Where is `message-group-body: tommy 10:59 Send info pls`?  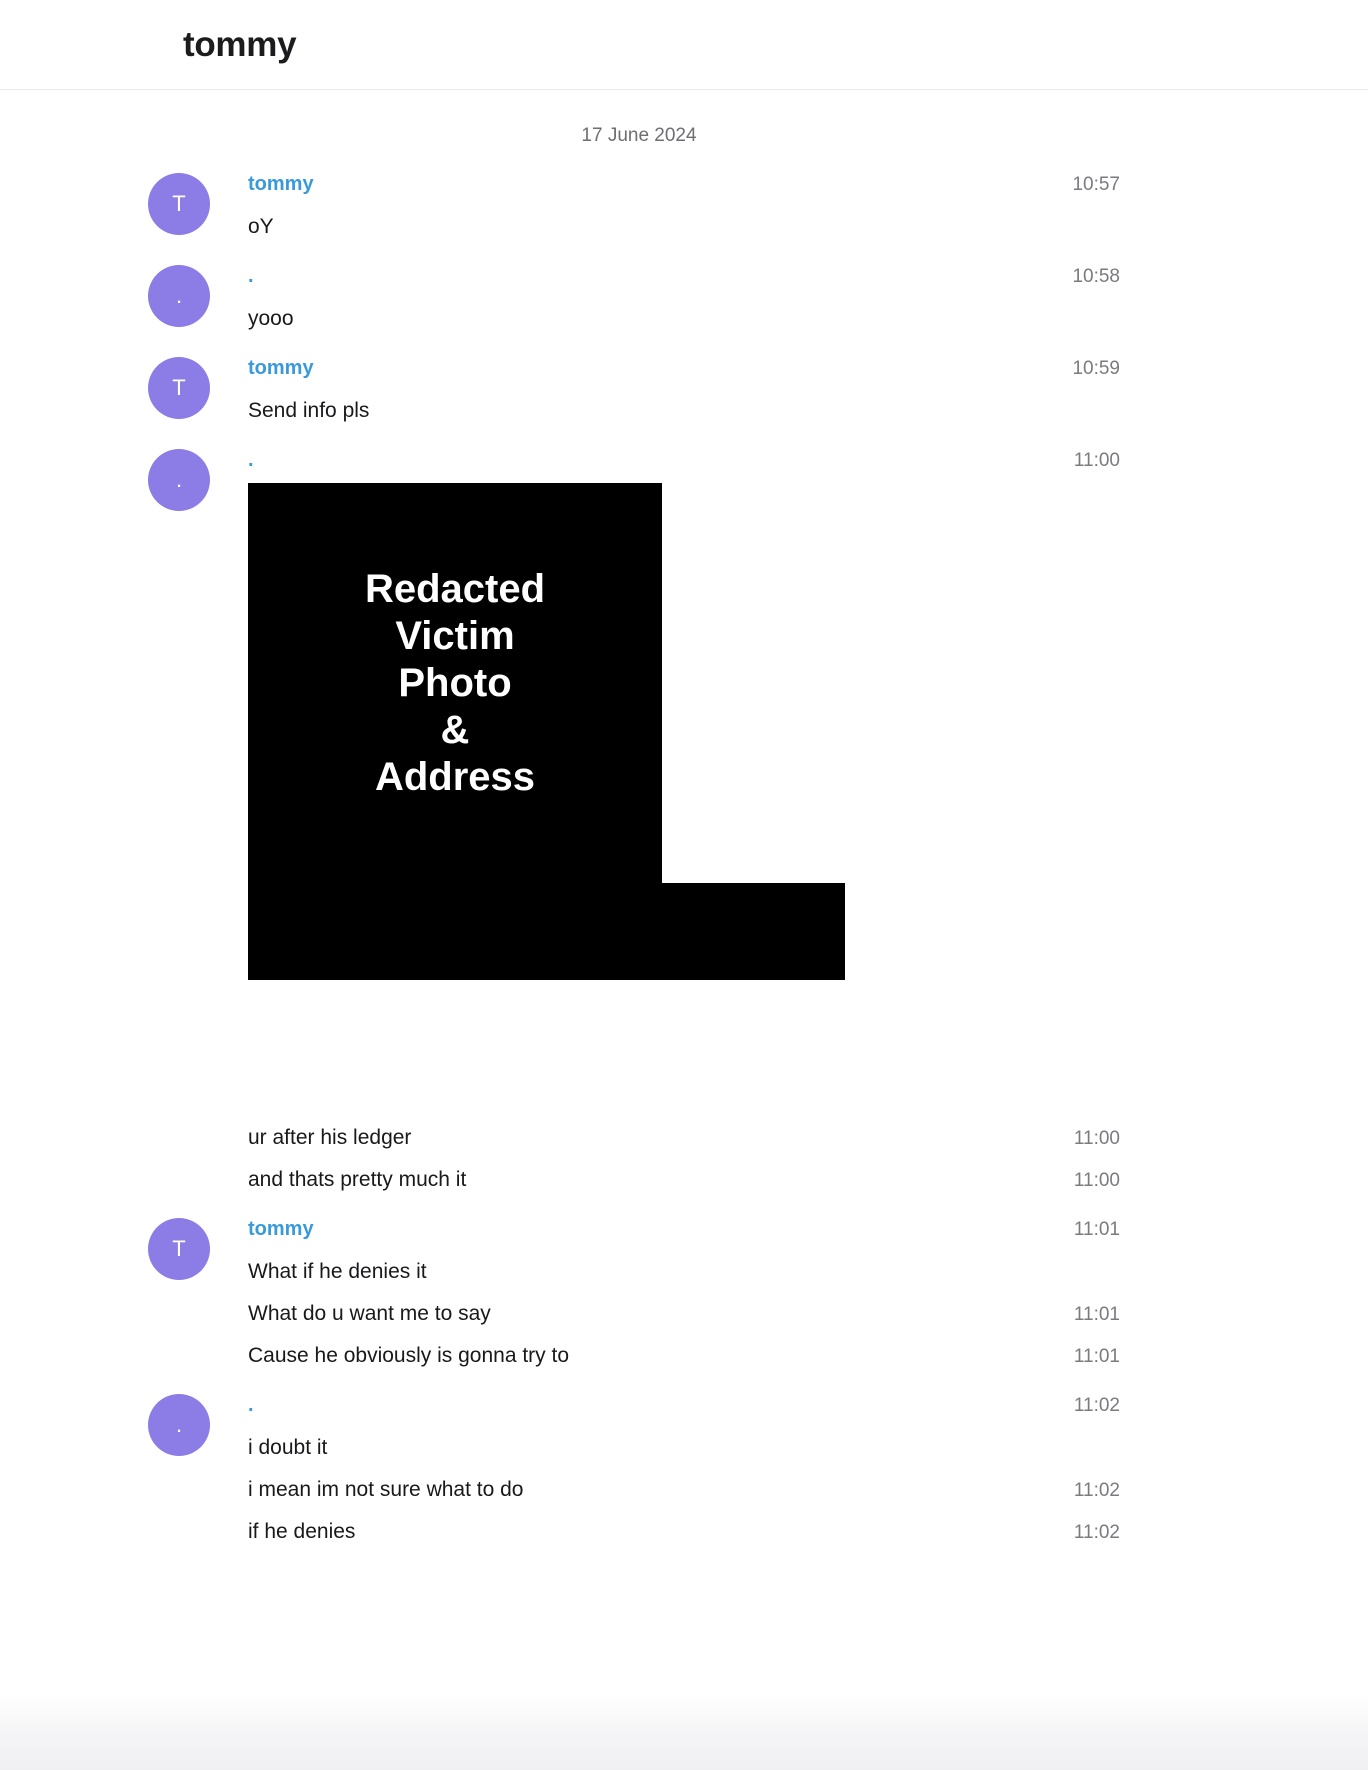
message-group-body: tommy 10:59 Send info pls is located at coordinates (684, 390).